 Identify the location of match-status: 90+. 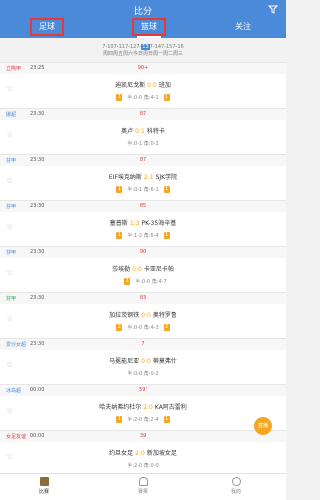
(143, 68).